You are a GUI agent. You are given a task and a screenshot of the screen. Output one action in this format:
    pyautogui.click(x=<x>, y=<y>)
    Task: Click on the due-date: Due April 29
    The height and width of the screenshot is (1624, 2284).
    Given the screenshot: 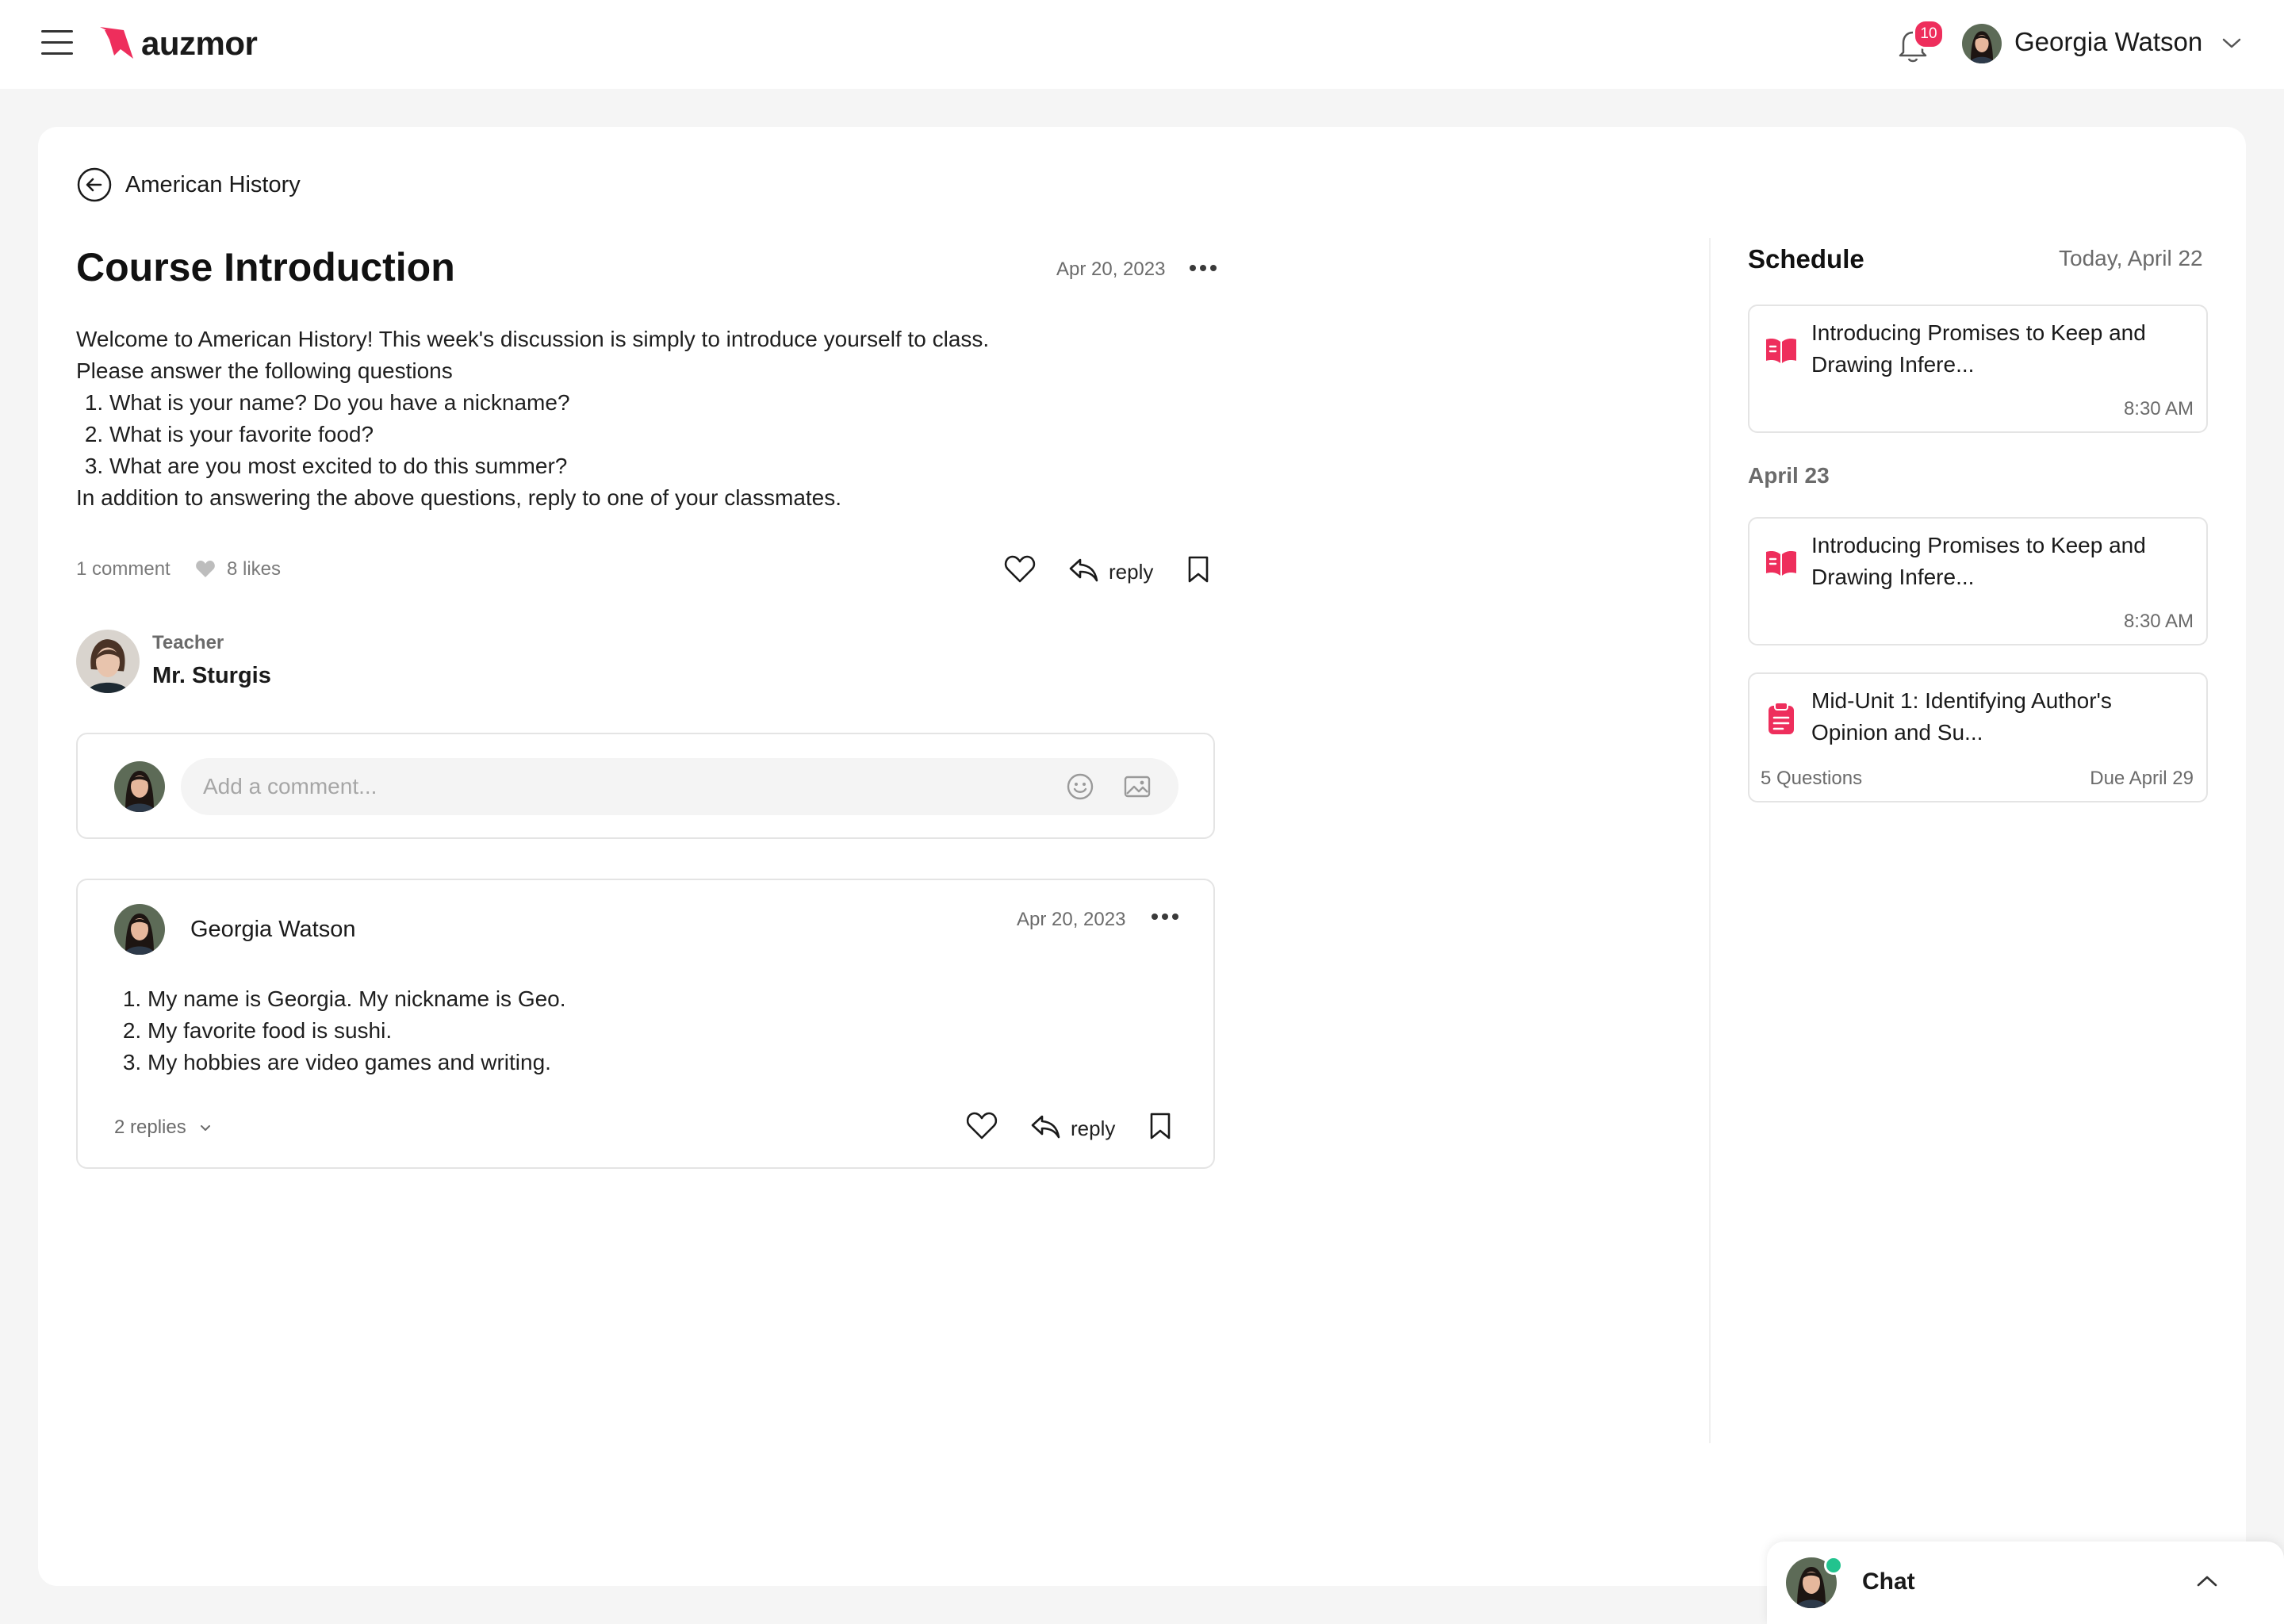 What is the action you would take?
    pyautogui.click(x=2142, y=778)
    